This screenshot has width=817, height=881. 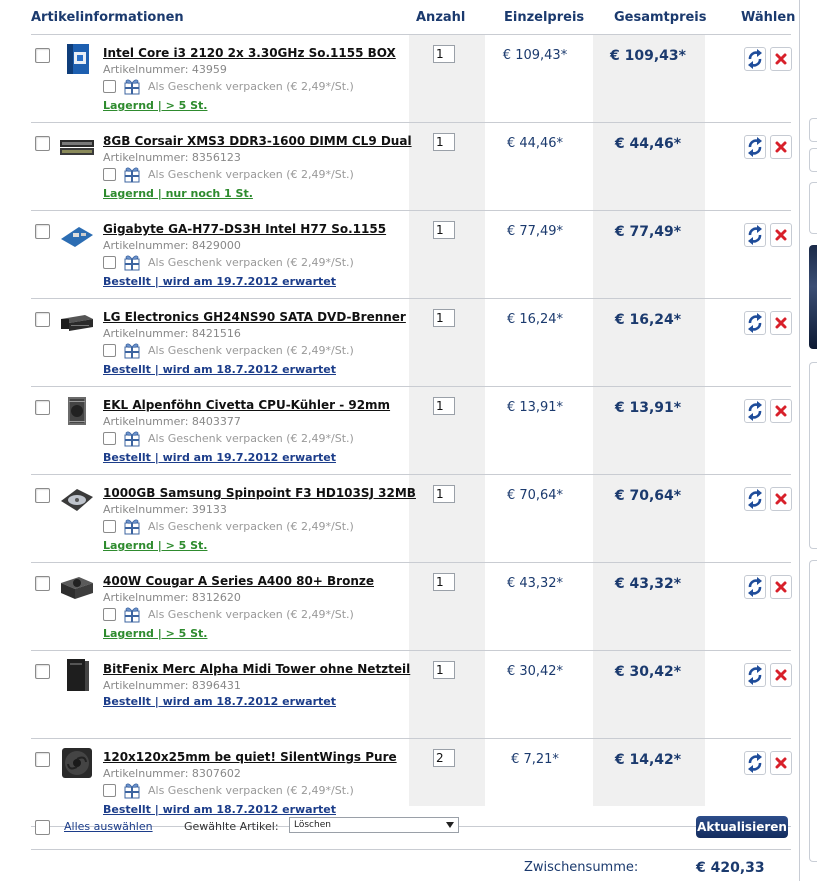 What do you see at coordinates (257, 141) in the screenshot?
I see `product-title-link: 8GB Corsair XMS3 DDR3-1600 DIMM CL9 Dual` at bounding box center [257, 141].